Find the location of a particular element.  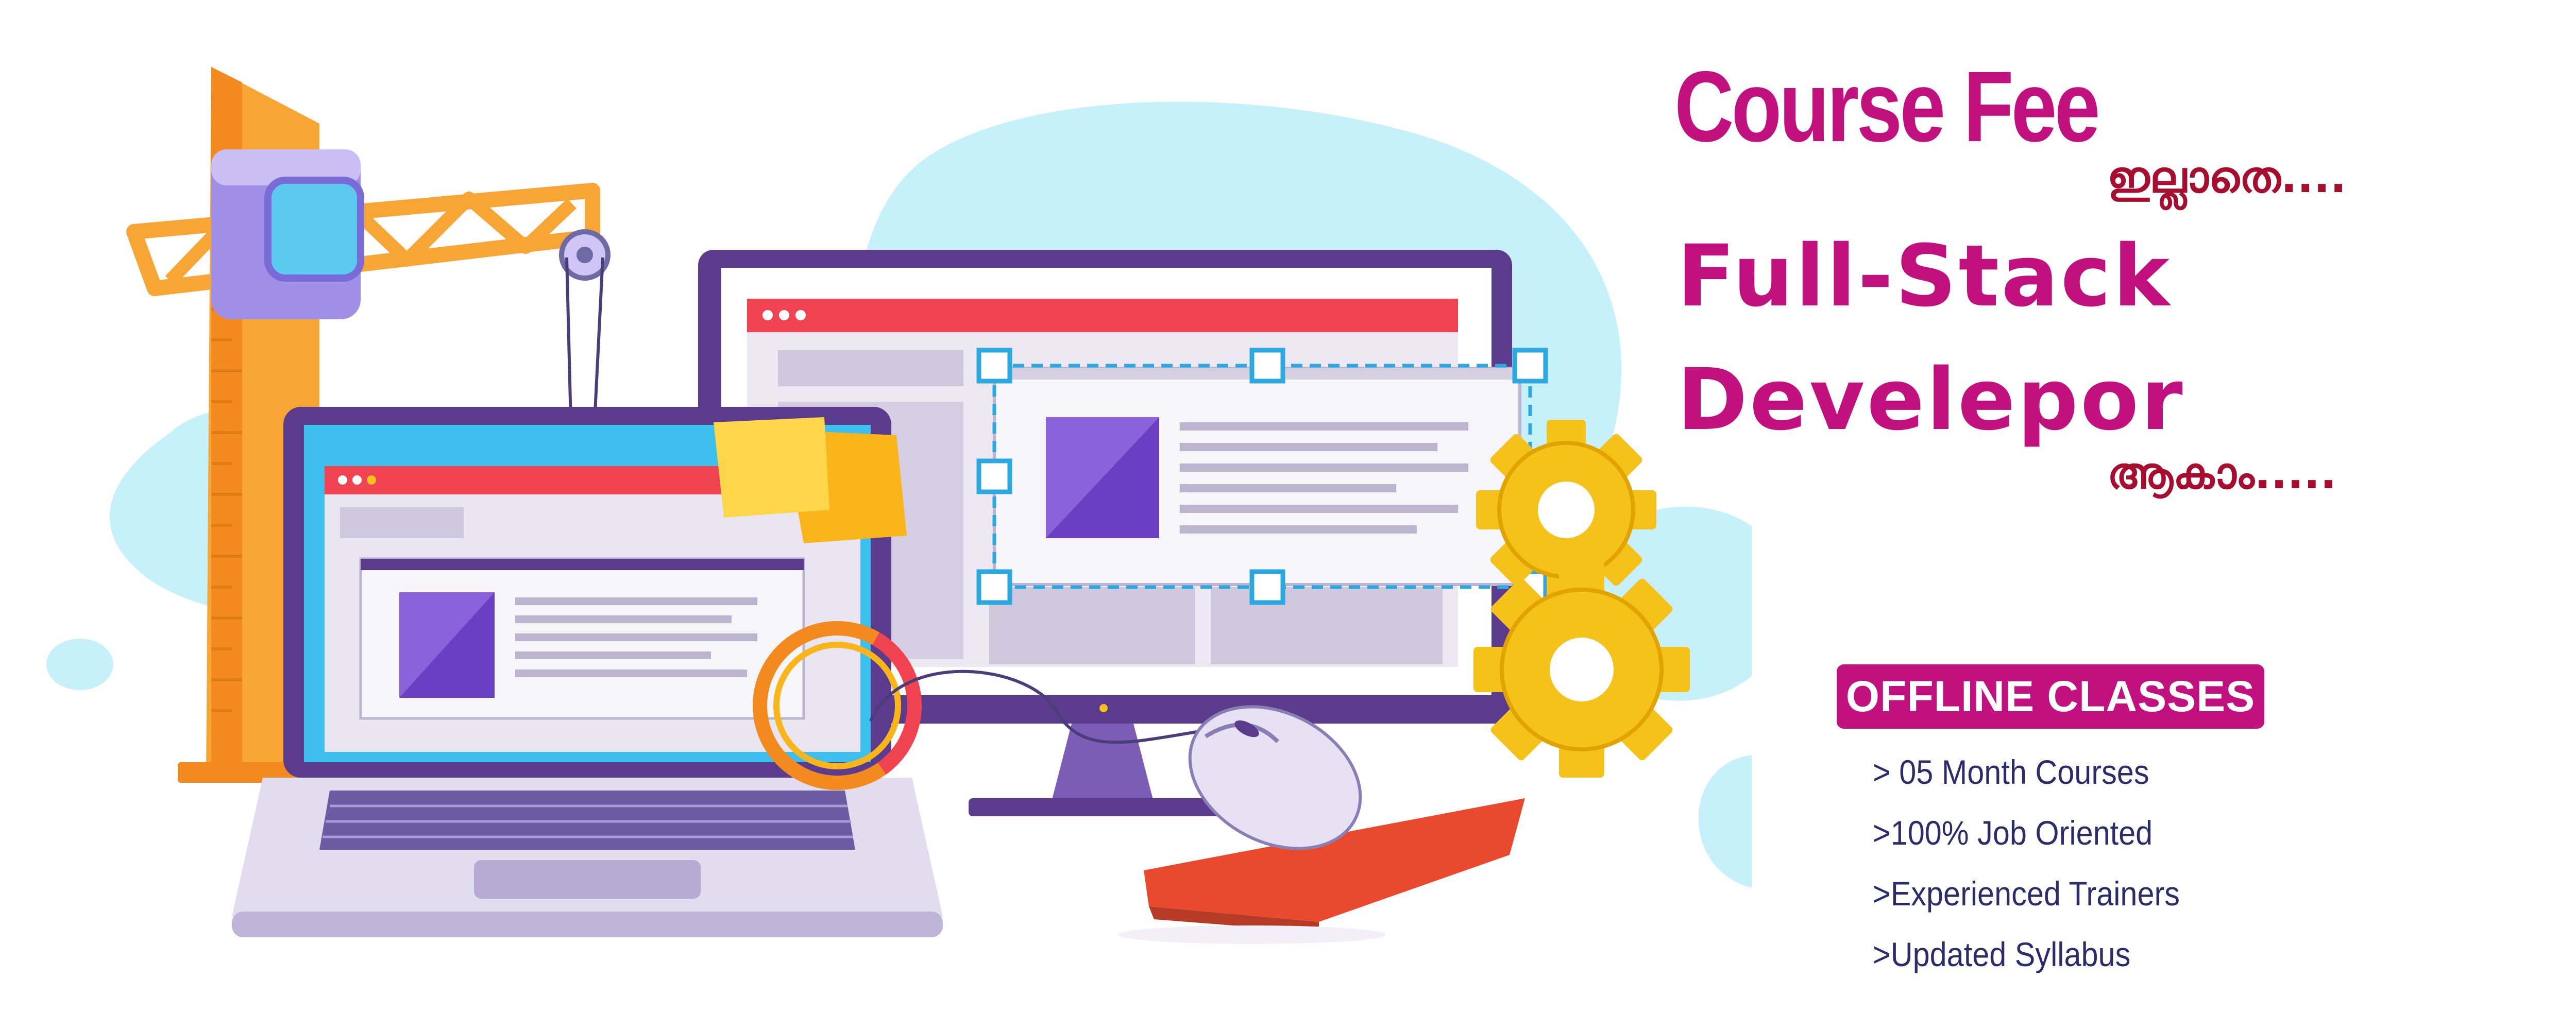

headline-developer: Develepor is located at coordinates (1931, 400).